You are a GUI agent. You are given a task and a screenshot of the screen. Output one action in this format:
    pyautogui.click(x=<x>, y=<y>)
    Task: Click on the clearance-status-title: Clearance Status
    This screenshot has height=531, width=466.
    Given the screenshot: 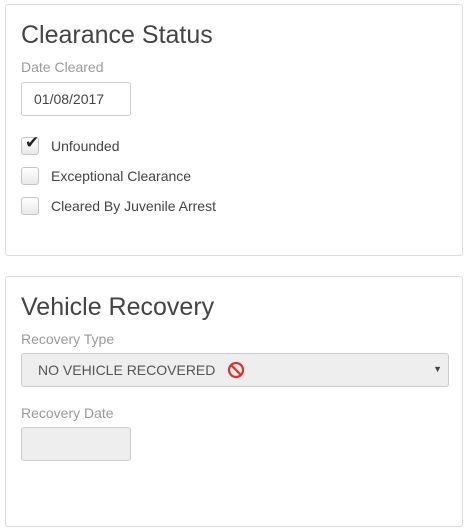 What is the action you would take?
    pyautogui.click(x=117, y=35)
    